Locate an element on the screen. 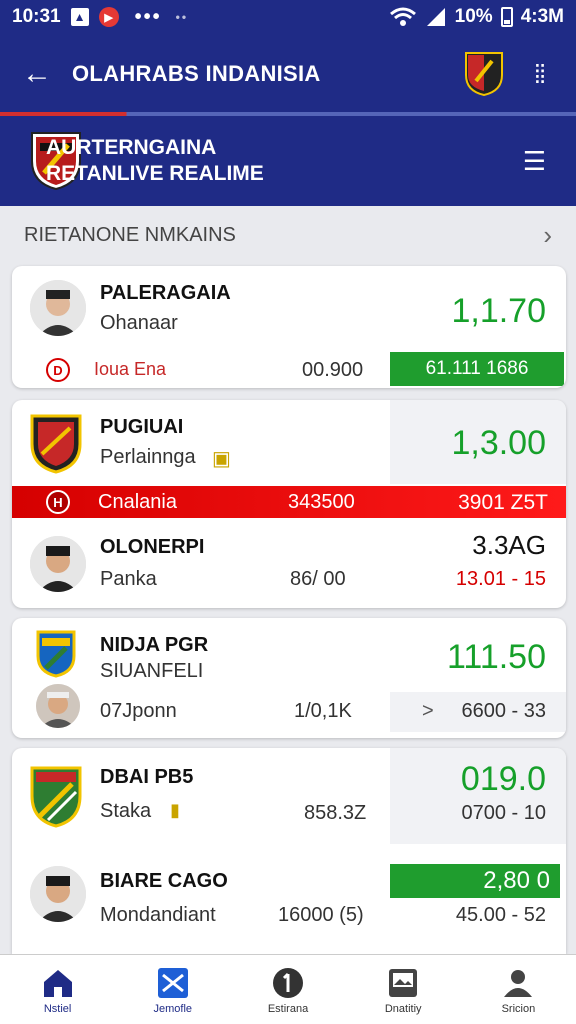 The height and width of the screenshot is (1024, 576). bottom-navigation: Nstiel Jemofle Estirana Dnatitiy Sricion is located at coordinates (288, 989).